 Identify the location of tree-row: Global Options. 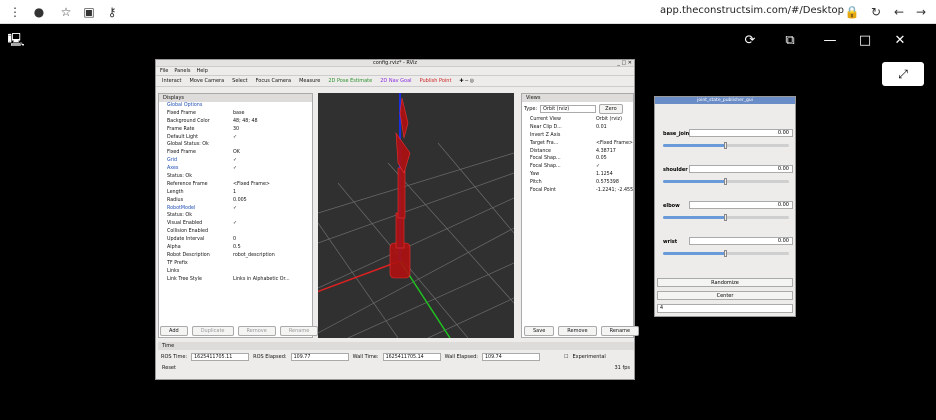
(235, 106).